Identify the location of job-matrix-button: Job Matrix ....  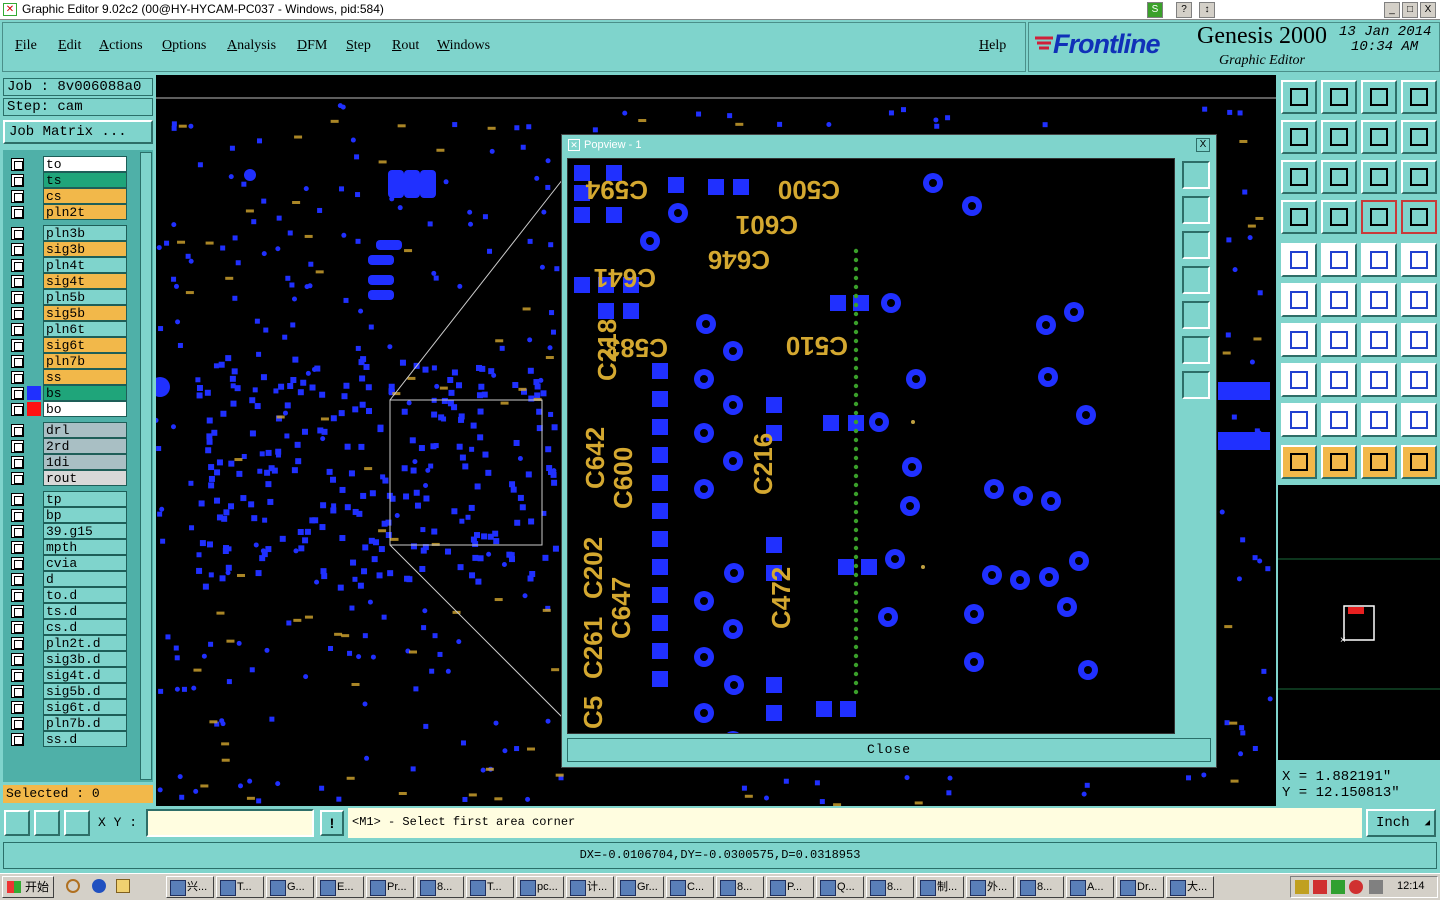
(78, 132).